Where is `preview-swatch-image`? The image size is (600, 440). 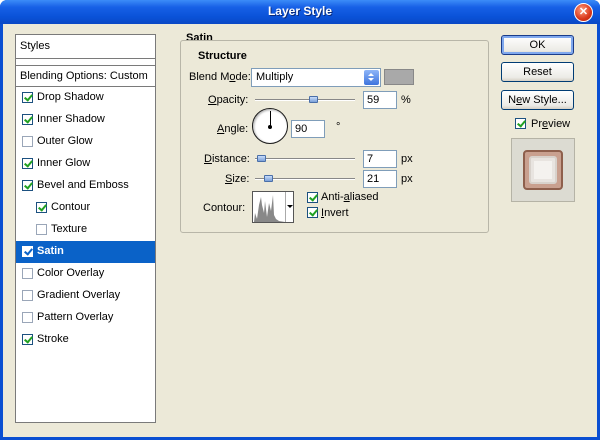 preview-swatch-image is located at coordinates (543, 170).